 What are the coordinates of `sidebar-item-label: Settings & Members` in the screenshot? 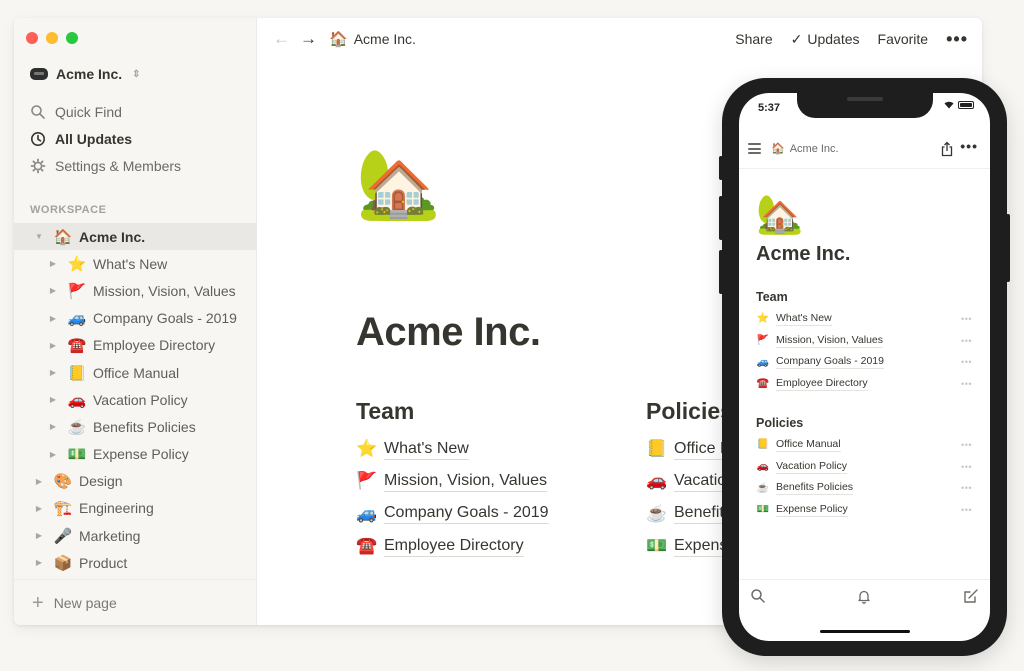 It's located at (118, 165).